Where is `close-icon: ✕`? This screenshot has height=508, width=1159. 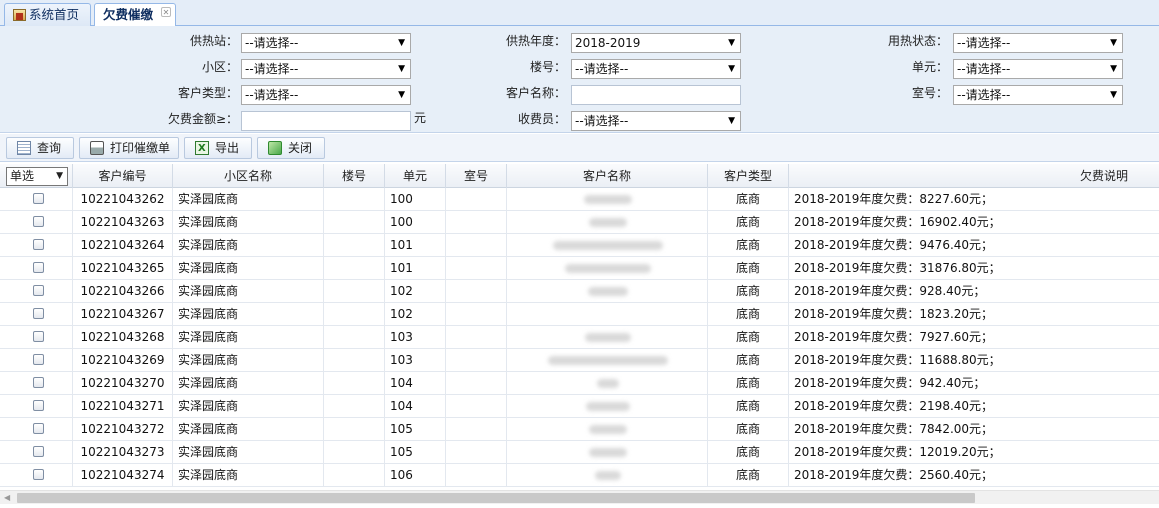 close-icon: ✕ is located at coordinates (166, 12).